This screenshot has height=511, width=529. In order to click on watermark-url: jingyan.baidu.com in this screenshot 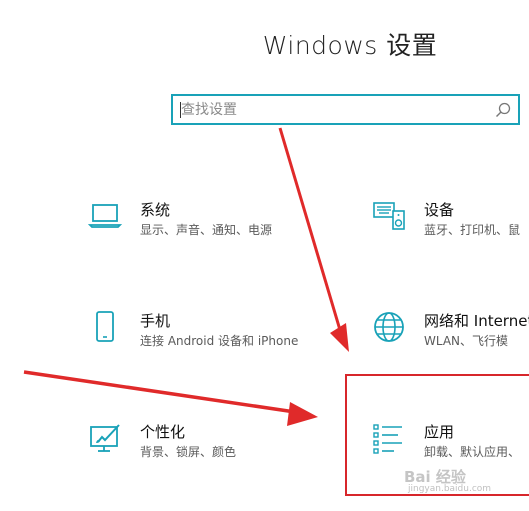, I will do `click(450, 489)`.